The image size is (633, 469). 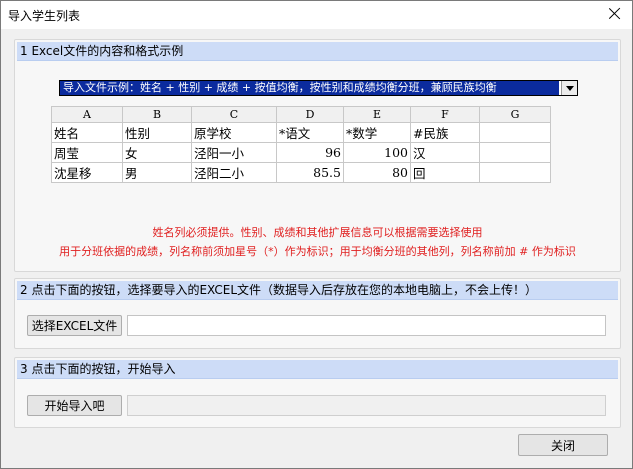 I want to click on close-button: 关闭, so click(x=563, y=445).